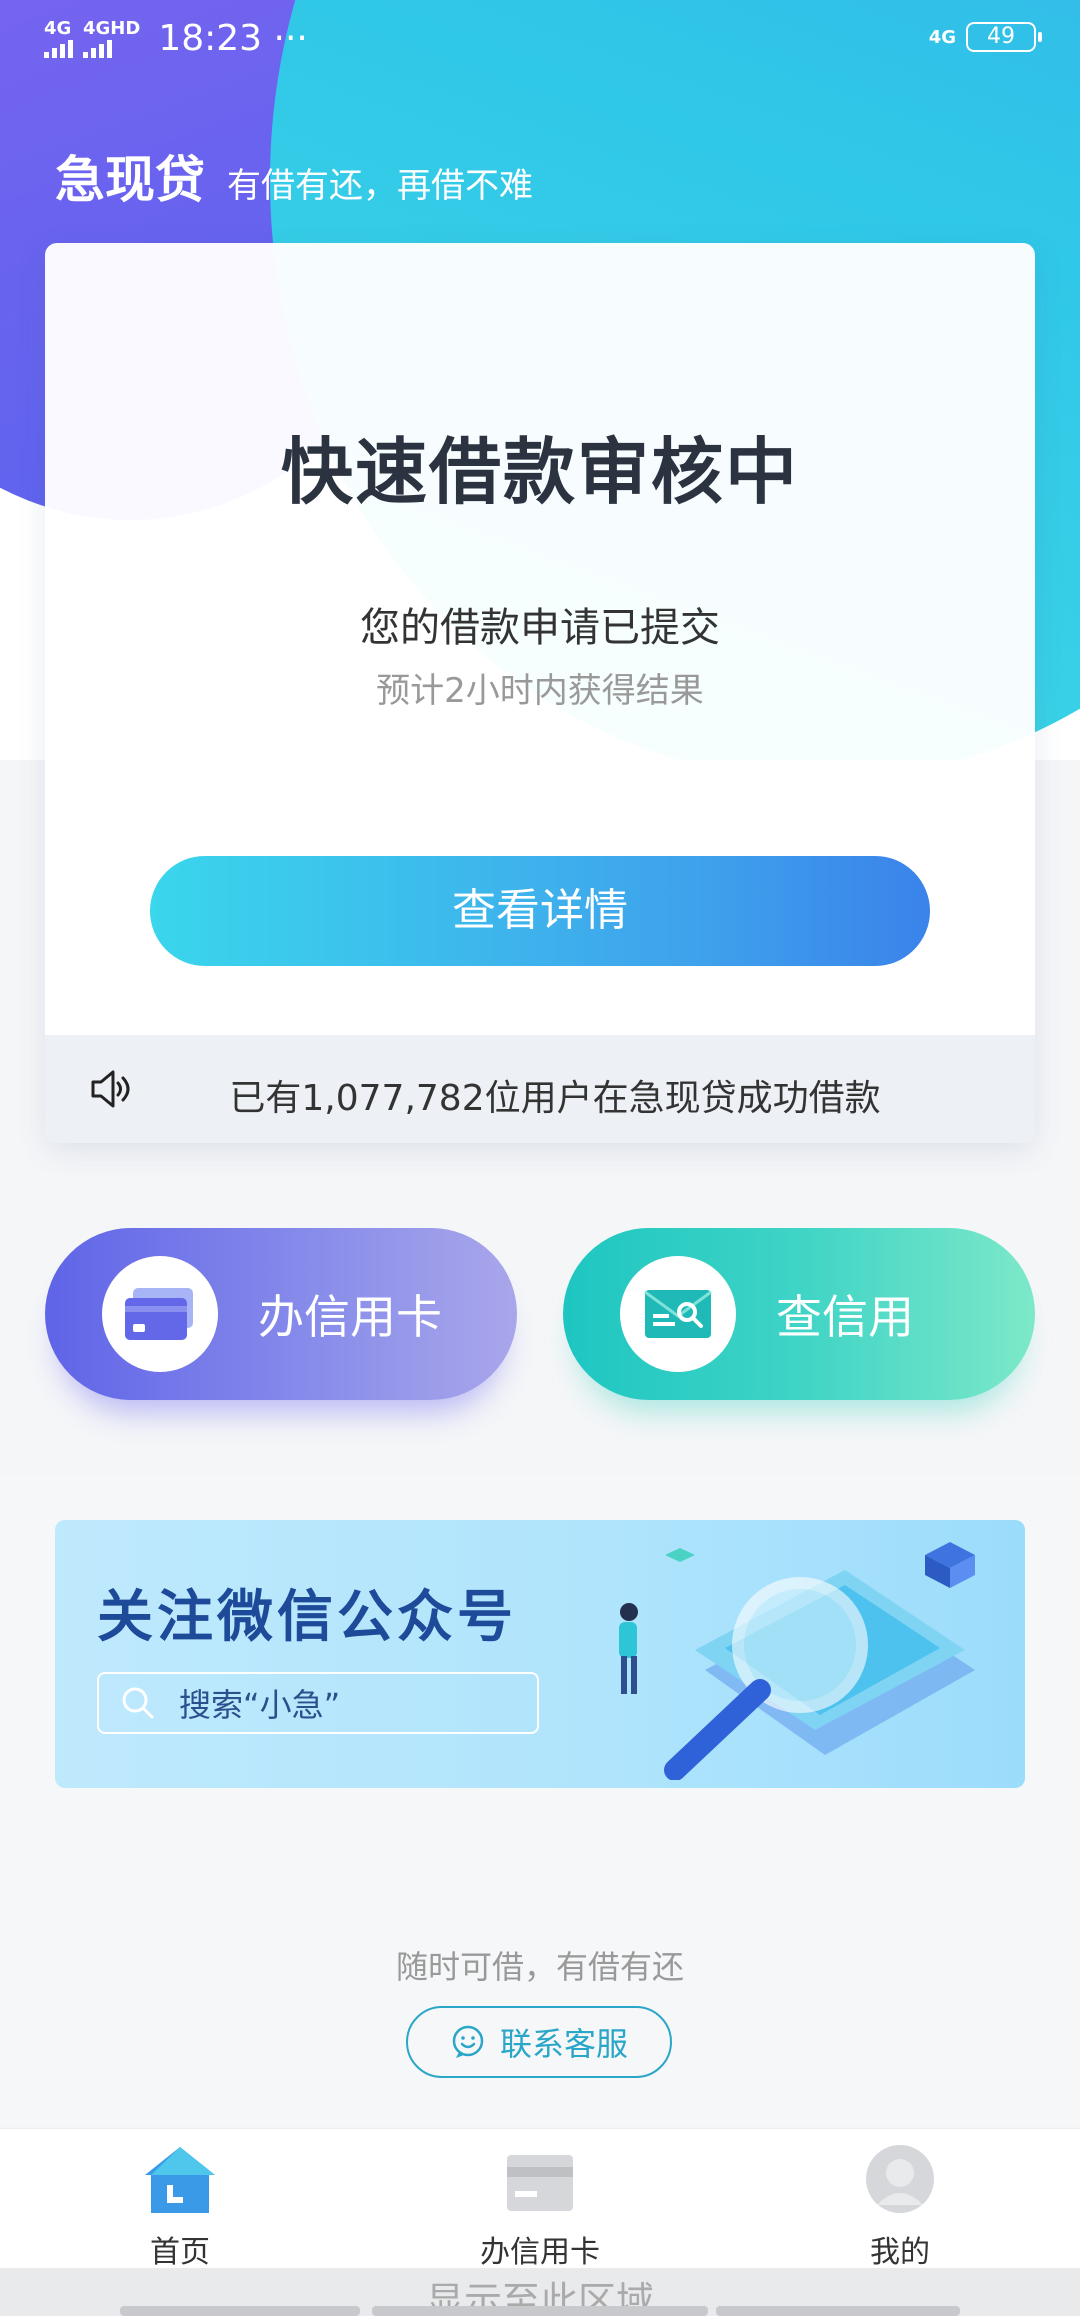 This screenshot has width=1080, height=2316. I want to click on user-icon, so click(900, 2179).